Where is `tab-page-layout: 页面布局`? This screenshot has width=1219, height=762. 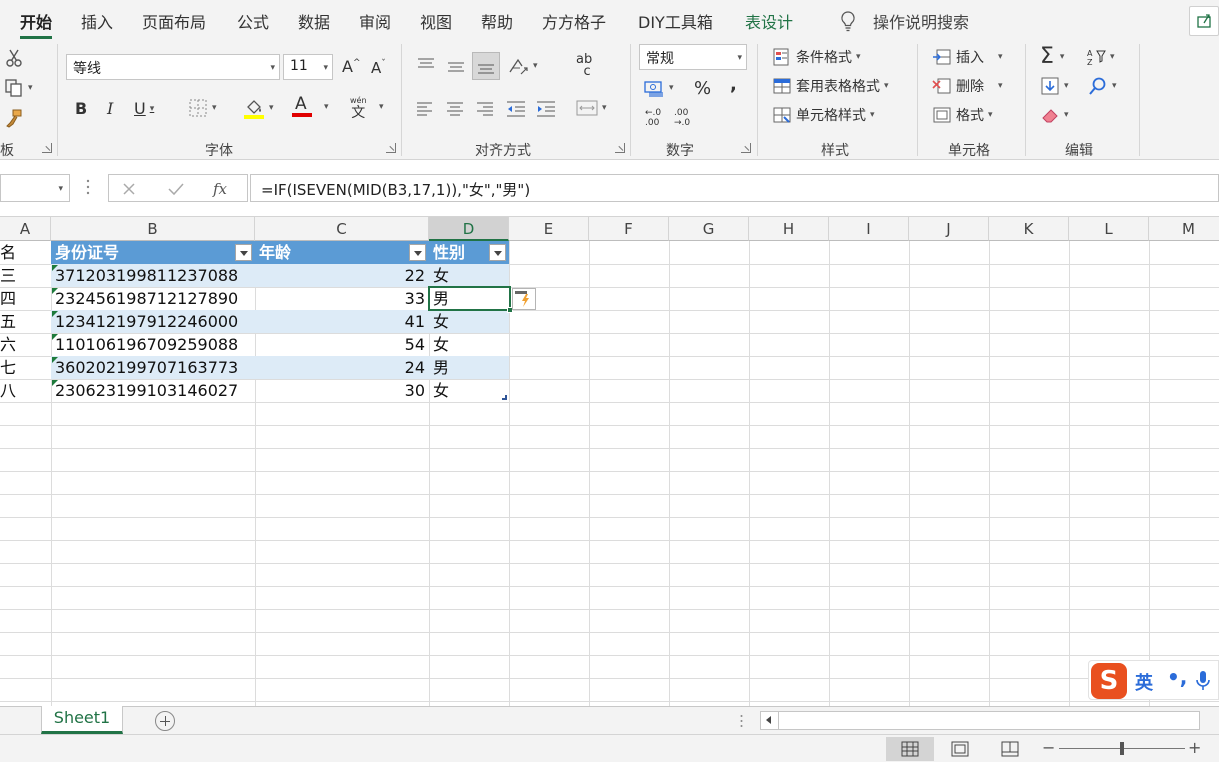
tab-page-layout: 页面布局 is located at coordinates (174, 21).